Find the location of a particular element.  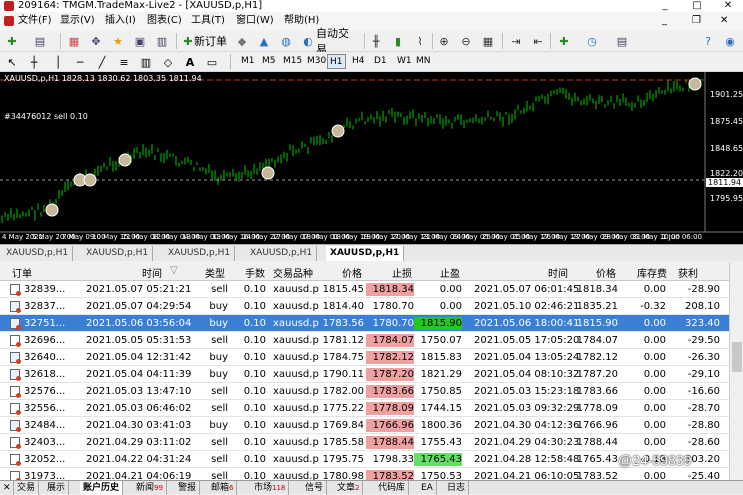

search-help-icon: ? is located at coordinates (708, 41).